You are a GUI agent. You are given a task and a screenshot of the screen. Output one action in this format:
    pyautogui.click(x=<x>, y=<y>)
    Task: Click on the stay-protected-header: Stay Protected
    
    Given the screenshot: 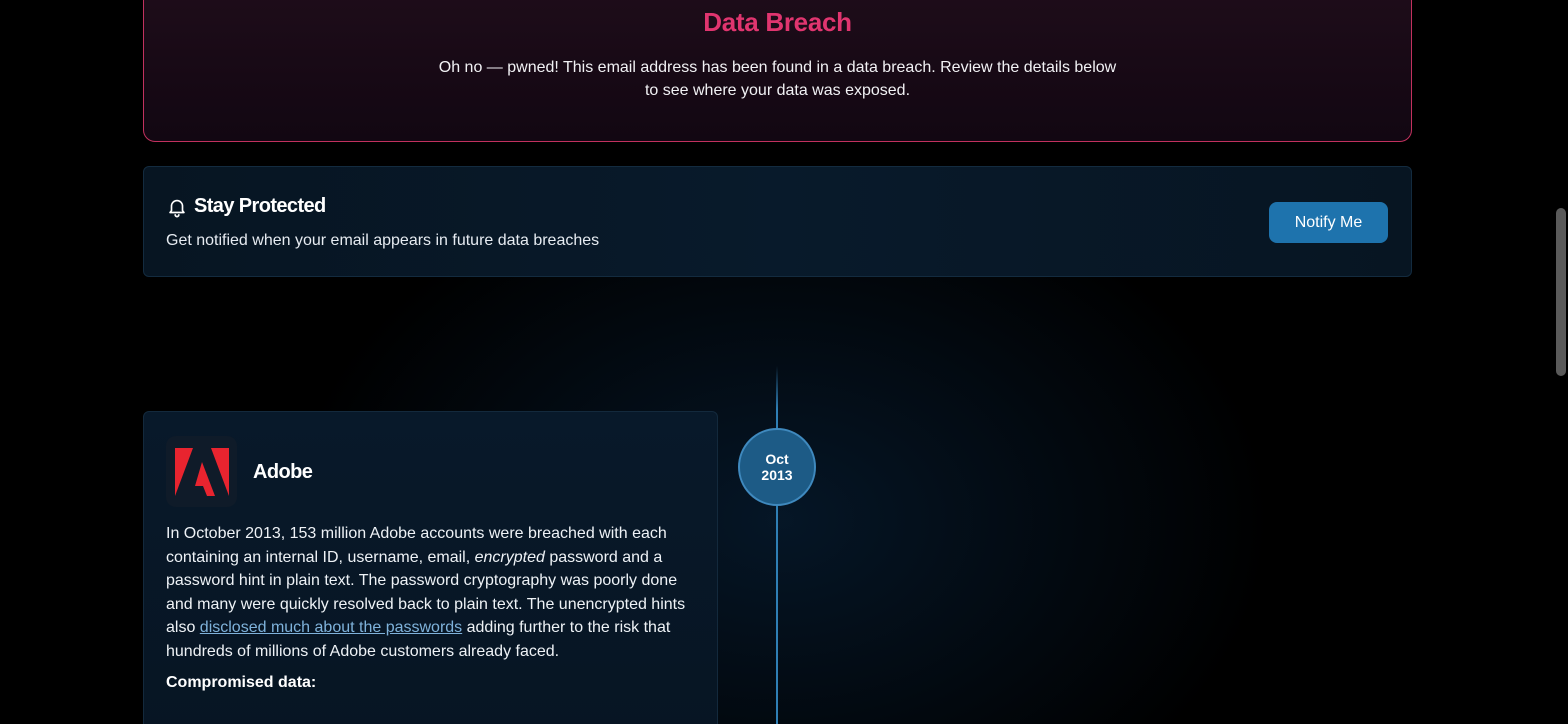 What is the action you would take?
    pyautogui.click(x=246, y=206)
    